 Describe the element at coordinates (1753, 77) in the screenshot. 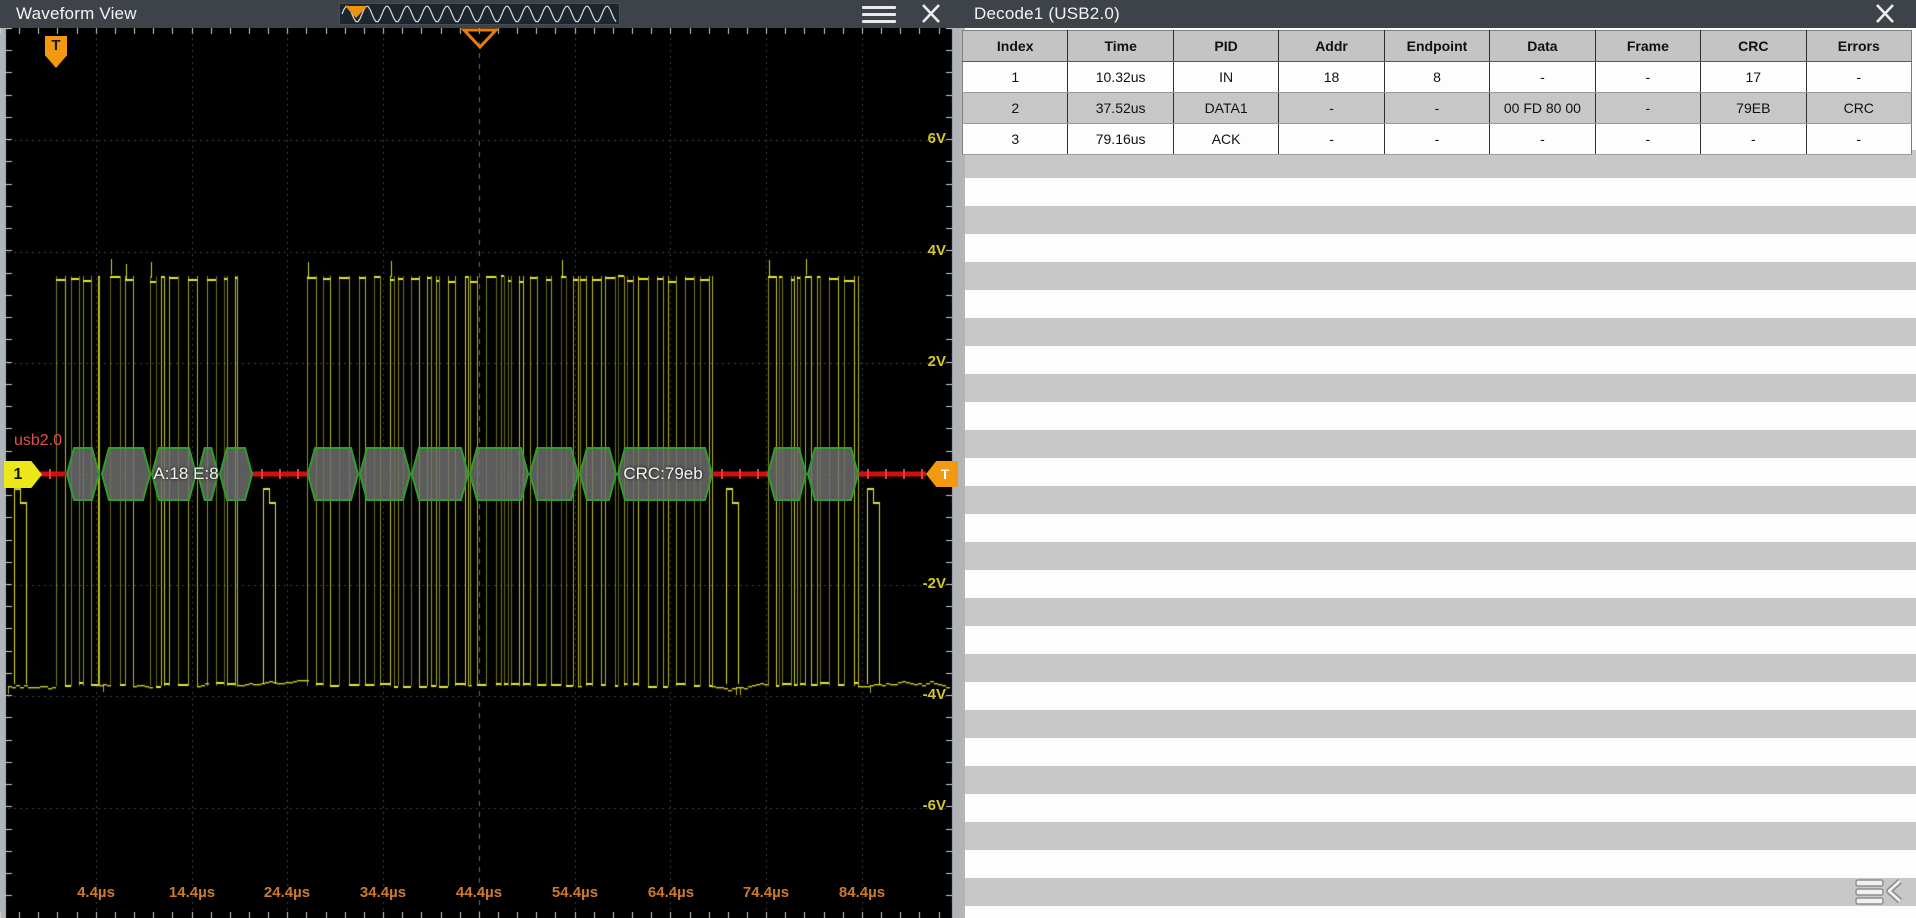

I see `table-cell: 17` at that location.